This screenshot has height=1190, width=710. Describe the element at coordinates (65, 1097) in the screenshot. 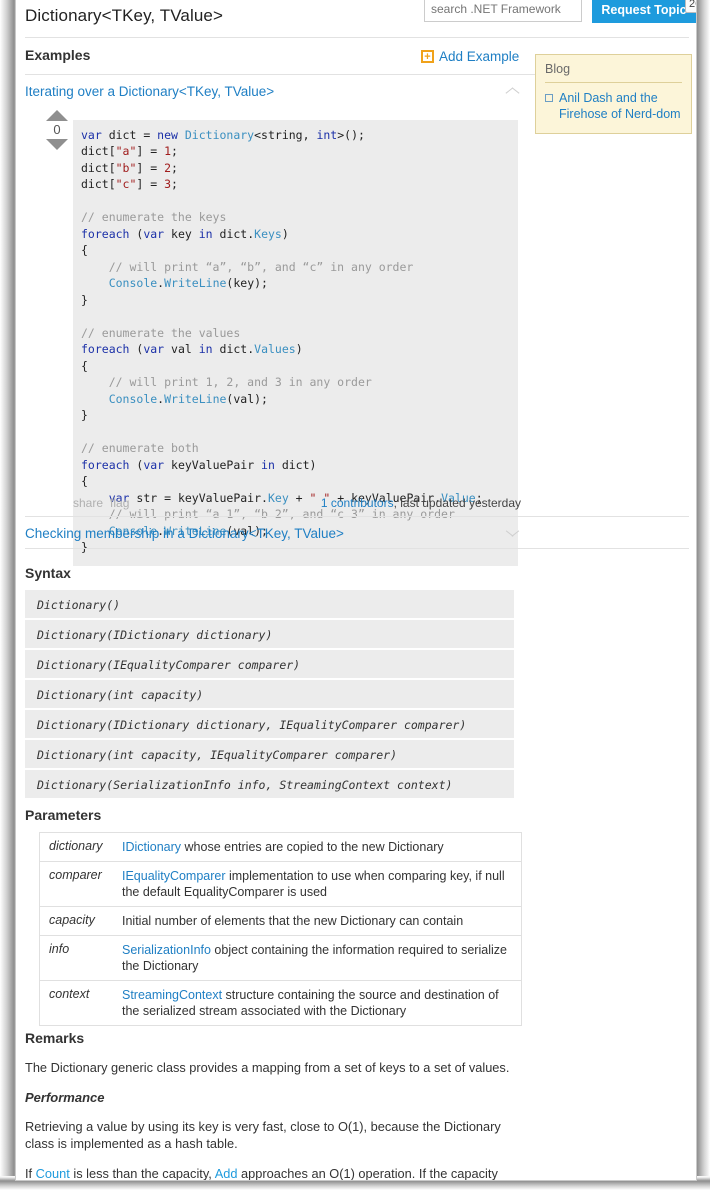

I see `remarks-subheading-performance: Performance` at that location.